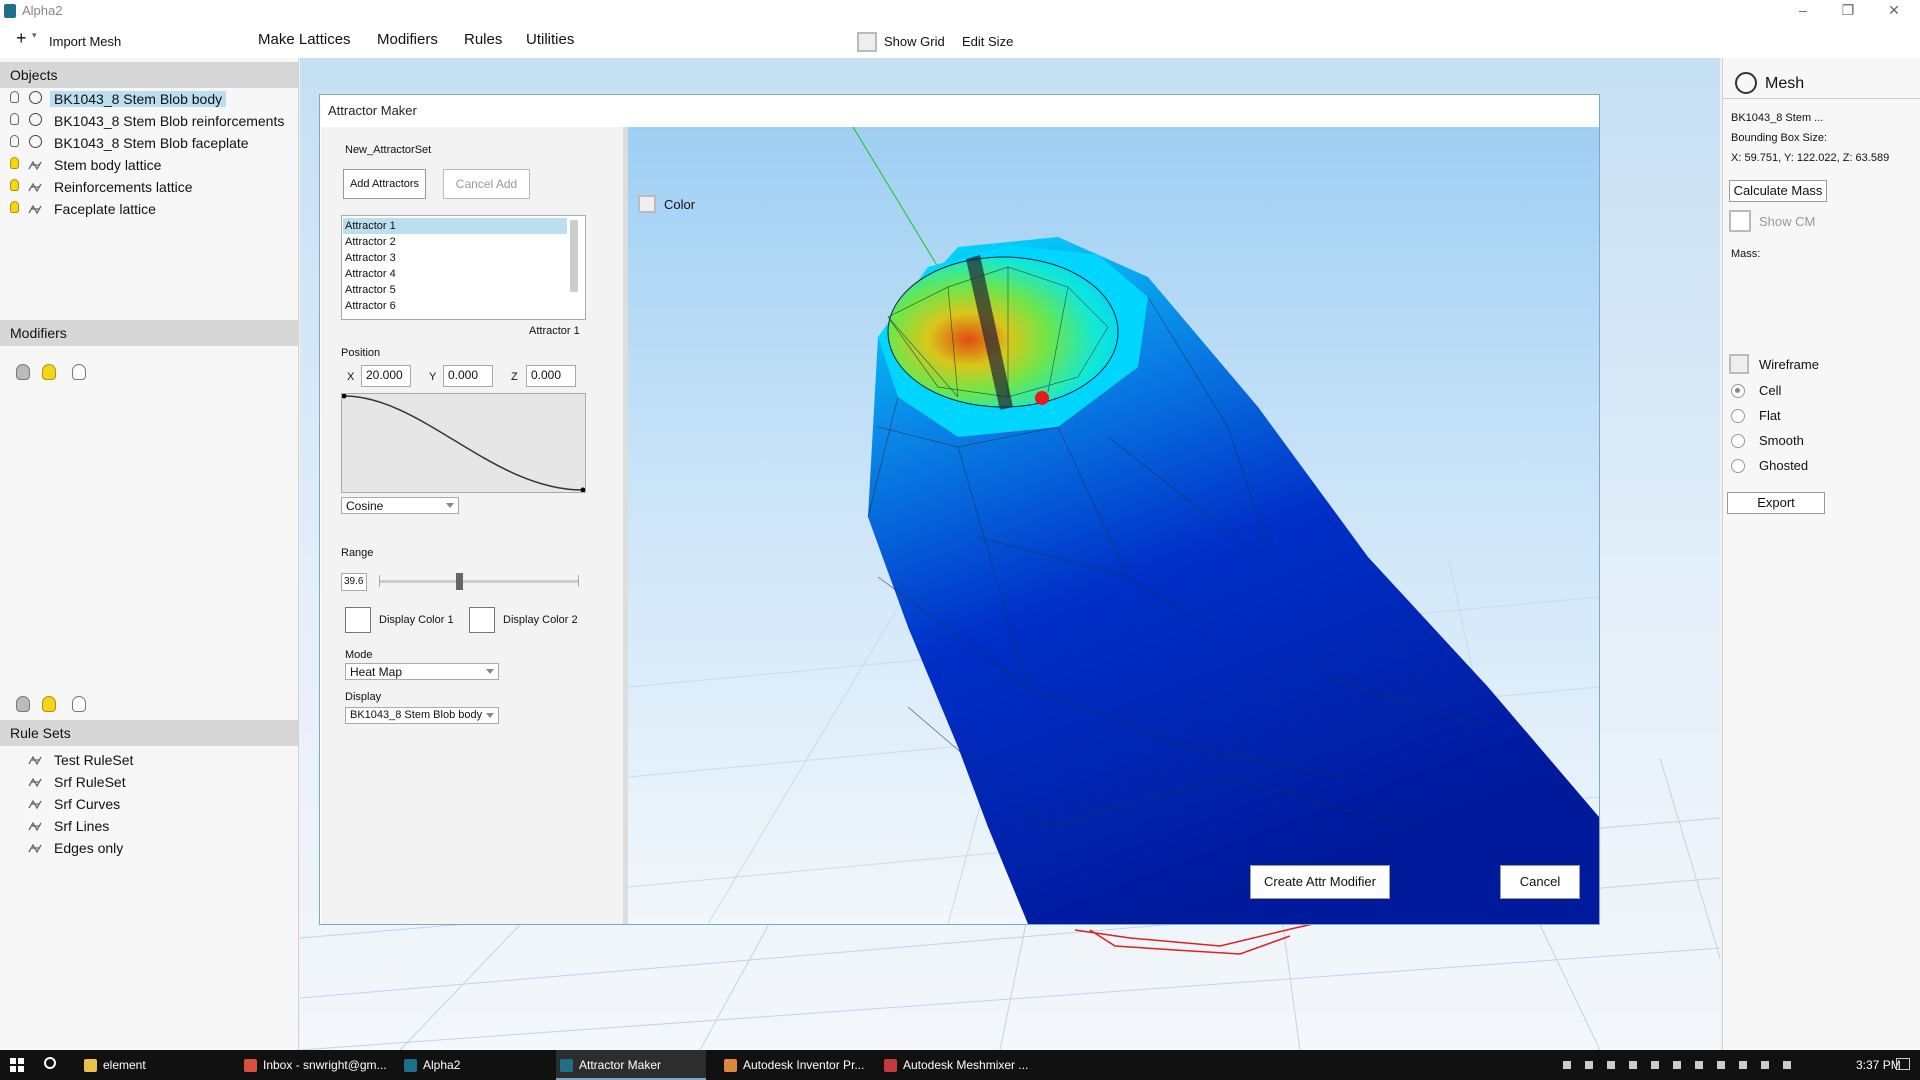 This screenshot has height=1080, width=1920. I want to click on show-cm-label: Show CM, so click(1787, 221).